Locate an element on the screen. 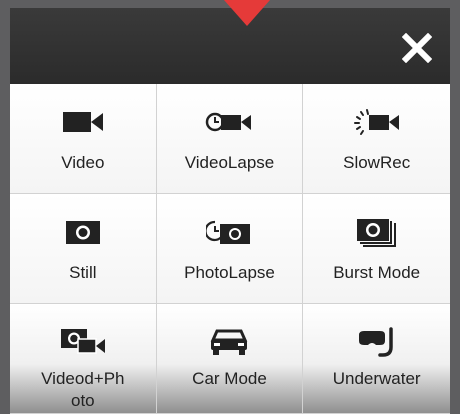  mode-label: Burst Mode is located at coordinates (377, 272).